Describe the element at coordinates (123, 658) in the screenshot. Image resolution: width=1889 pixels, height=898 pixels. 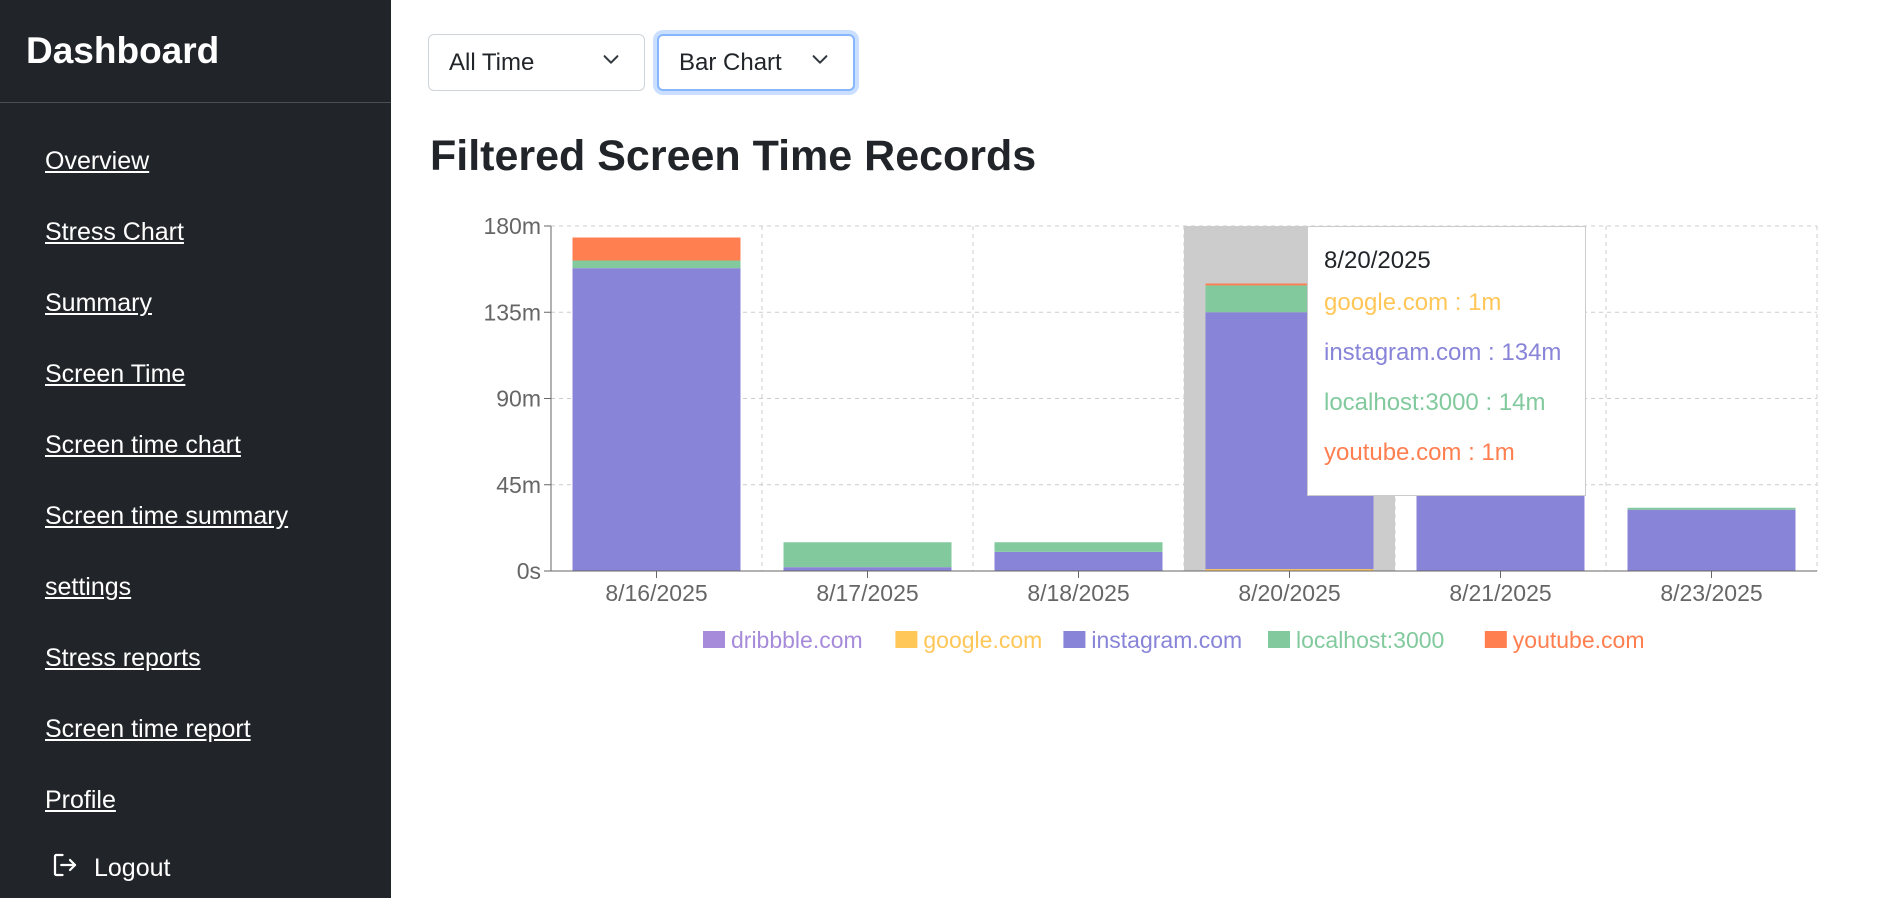
I see `sidebar-item-stress-reports: Stress reports` at that location.